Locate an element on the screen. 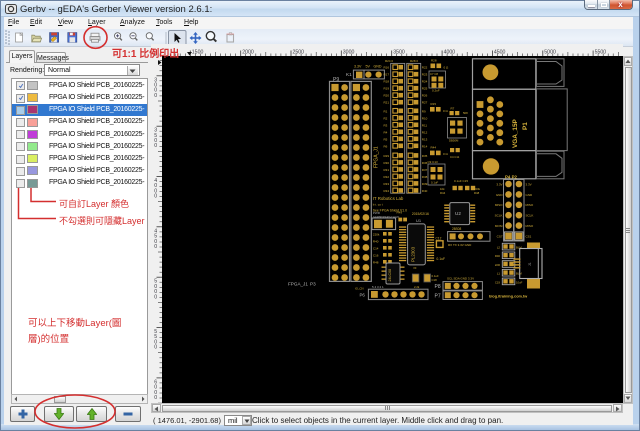 The image size is (640, 431). svg-text: C9 C13 is located at coordinates (433, 162).